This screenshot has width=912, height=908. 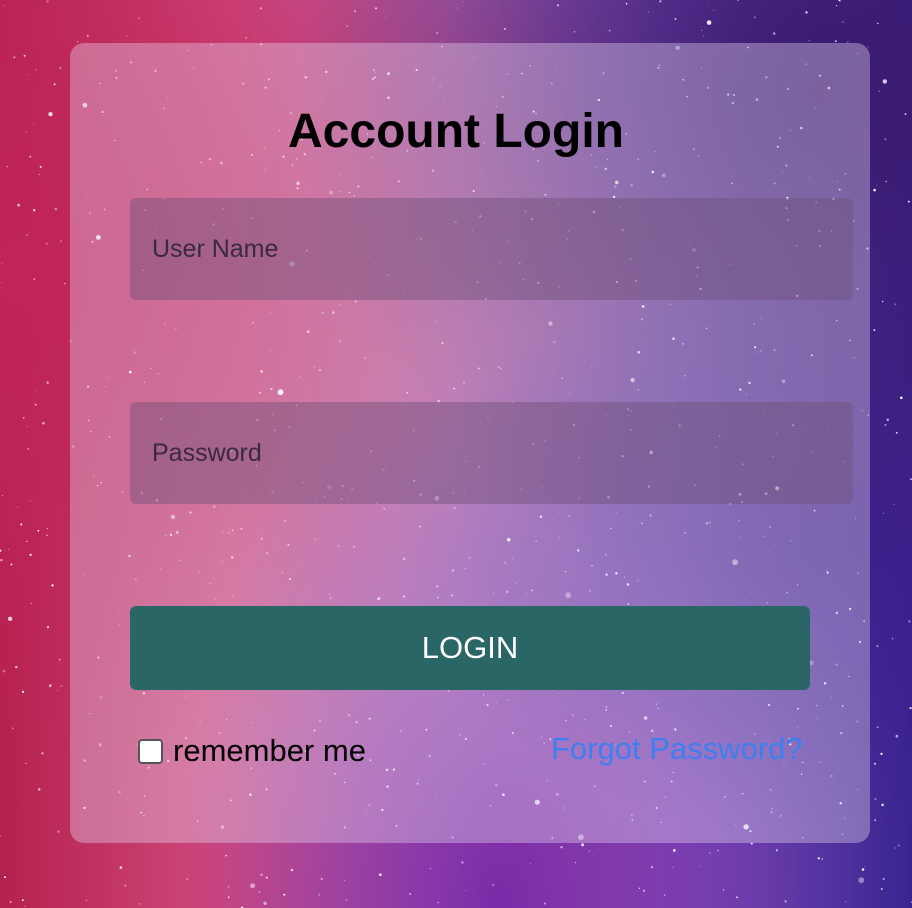 What do you see at coordinates (150, 751) in the screenshot?
I see `checkbox-icon` at bounding box center [150, 751].